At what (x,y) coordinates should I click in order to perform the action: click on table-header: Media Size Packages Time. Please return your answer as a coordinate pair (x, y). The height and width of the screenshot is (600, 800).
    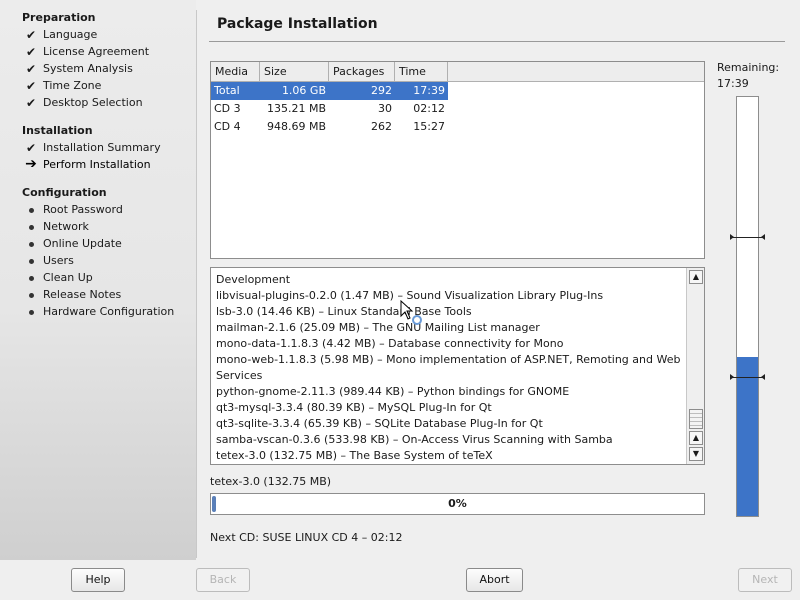
    Looking at the image, I should click on (457, 72).